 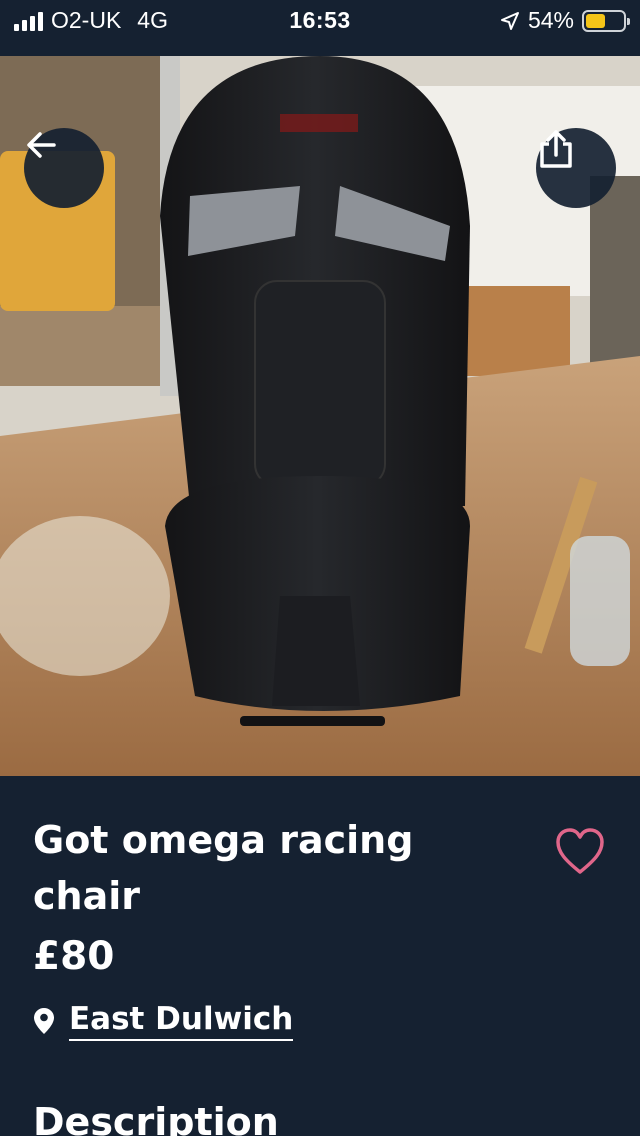 What do you see at coordinates (223, 868) in the screenshot?
I see `listing-title: Got omega racing chair` at bounding box center [223, 868].